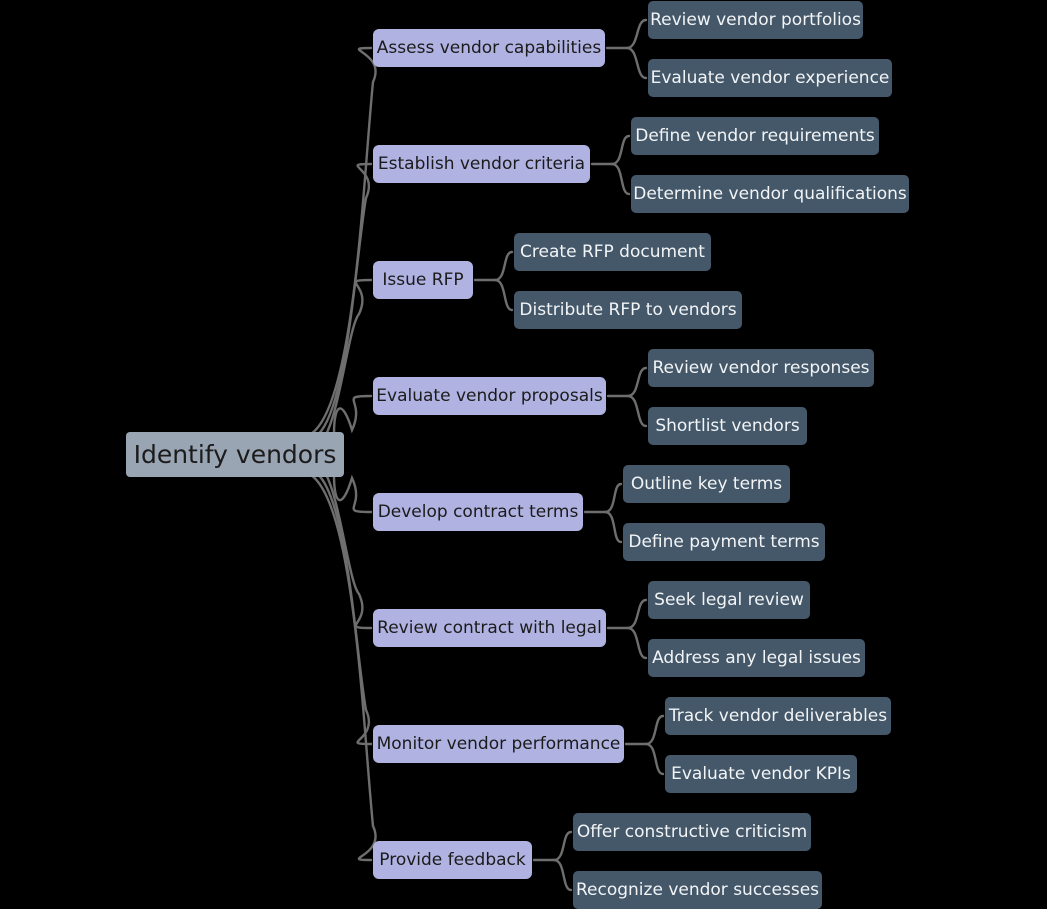  I want to click on branch-node-monitor-vendor-performance: Monitor vendor performance, so click(498, 744).